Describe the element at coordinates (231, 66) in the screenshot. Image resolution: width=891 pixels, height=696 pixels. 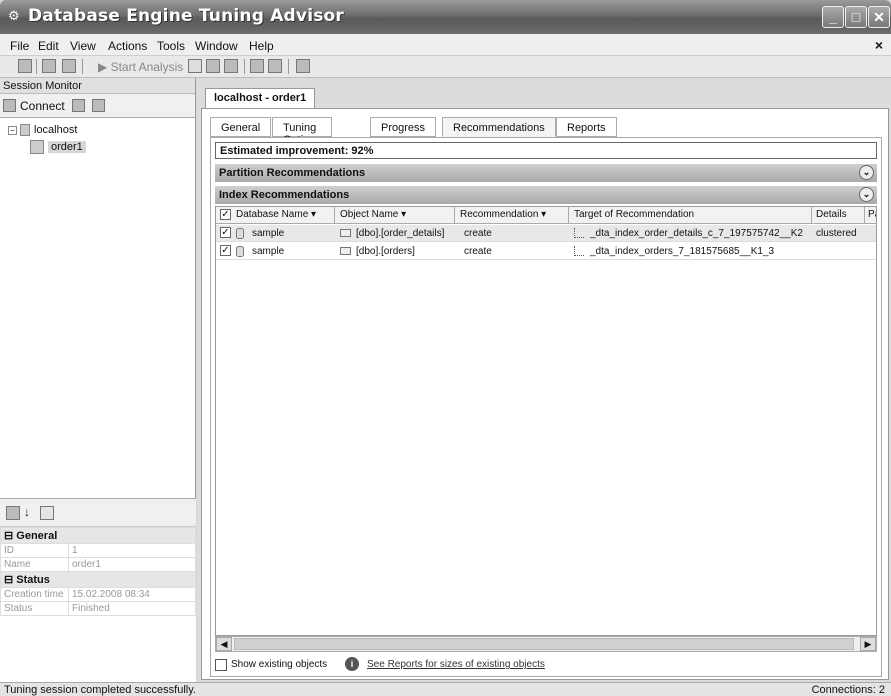
I see `session-icon` at that location.